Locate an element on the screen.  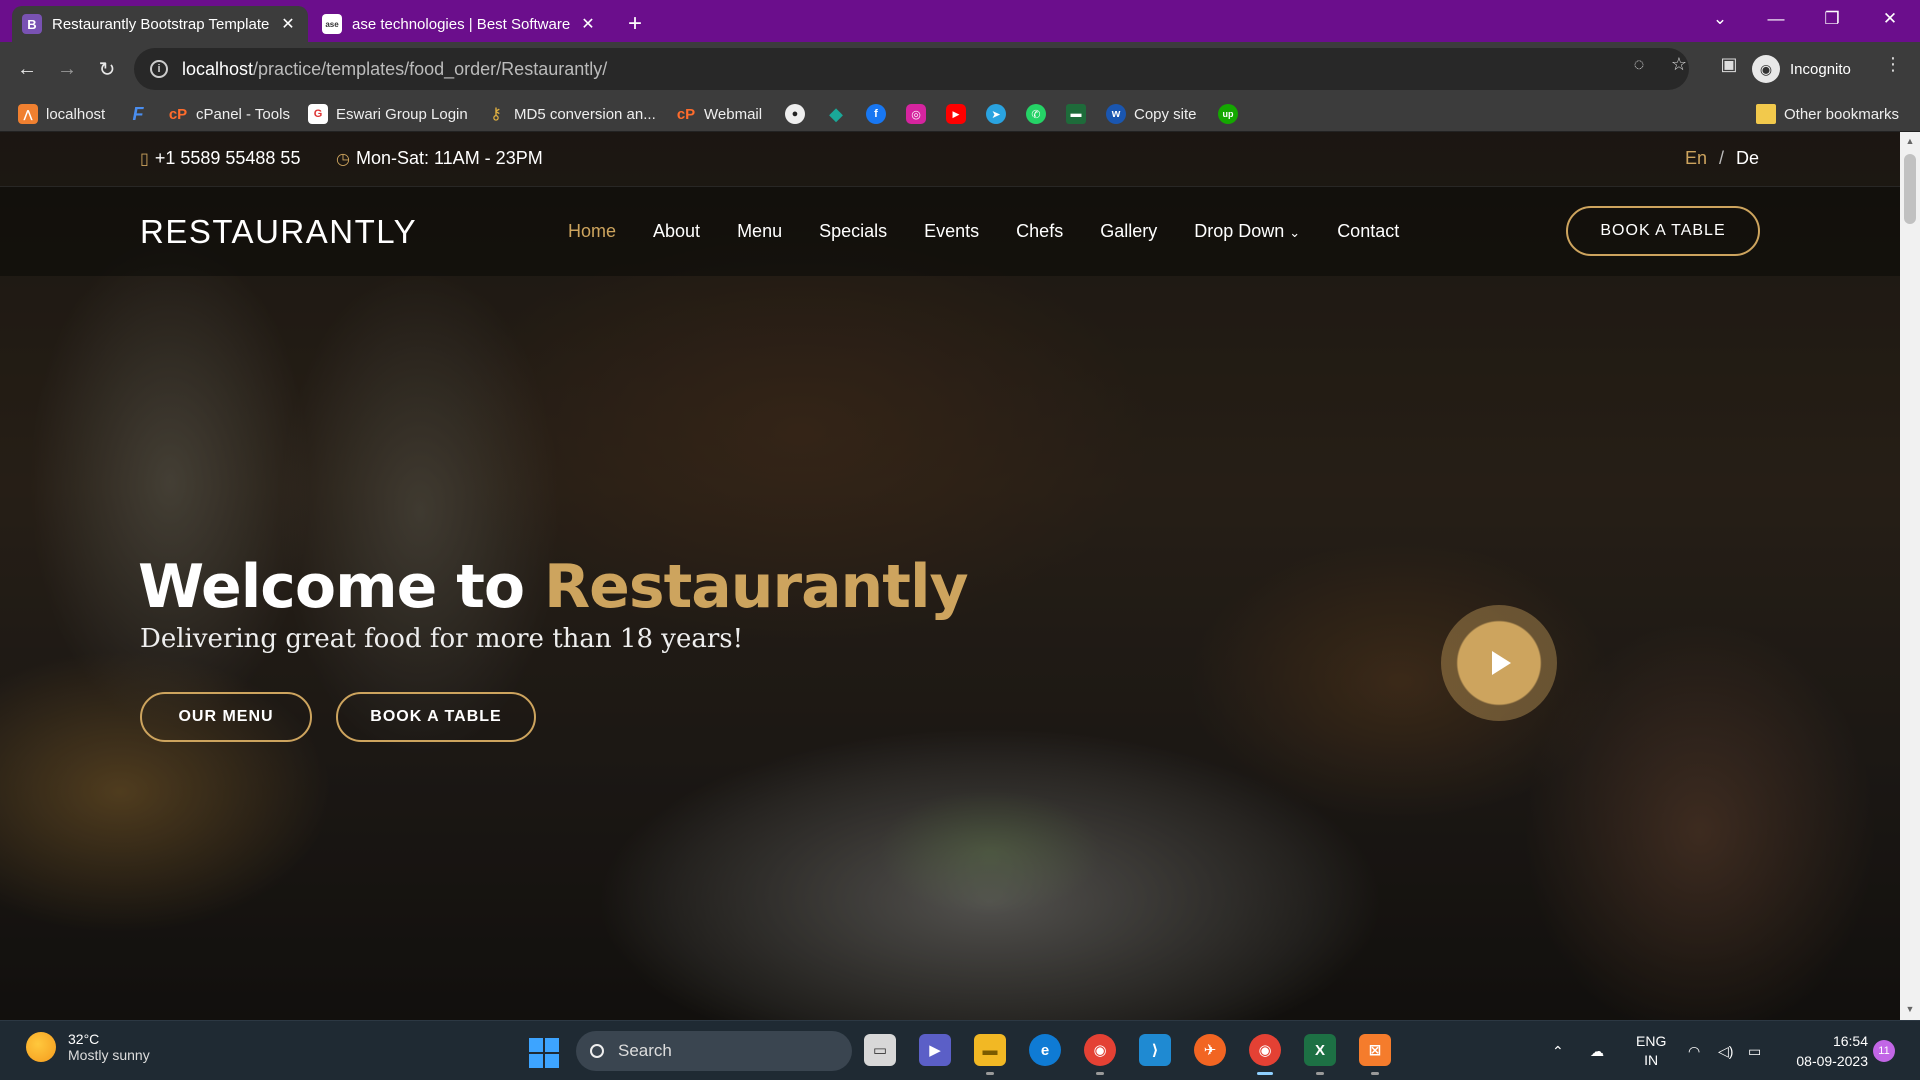
bookmark-telegram: ➤ is located at coordinates (996, 114).